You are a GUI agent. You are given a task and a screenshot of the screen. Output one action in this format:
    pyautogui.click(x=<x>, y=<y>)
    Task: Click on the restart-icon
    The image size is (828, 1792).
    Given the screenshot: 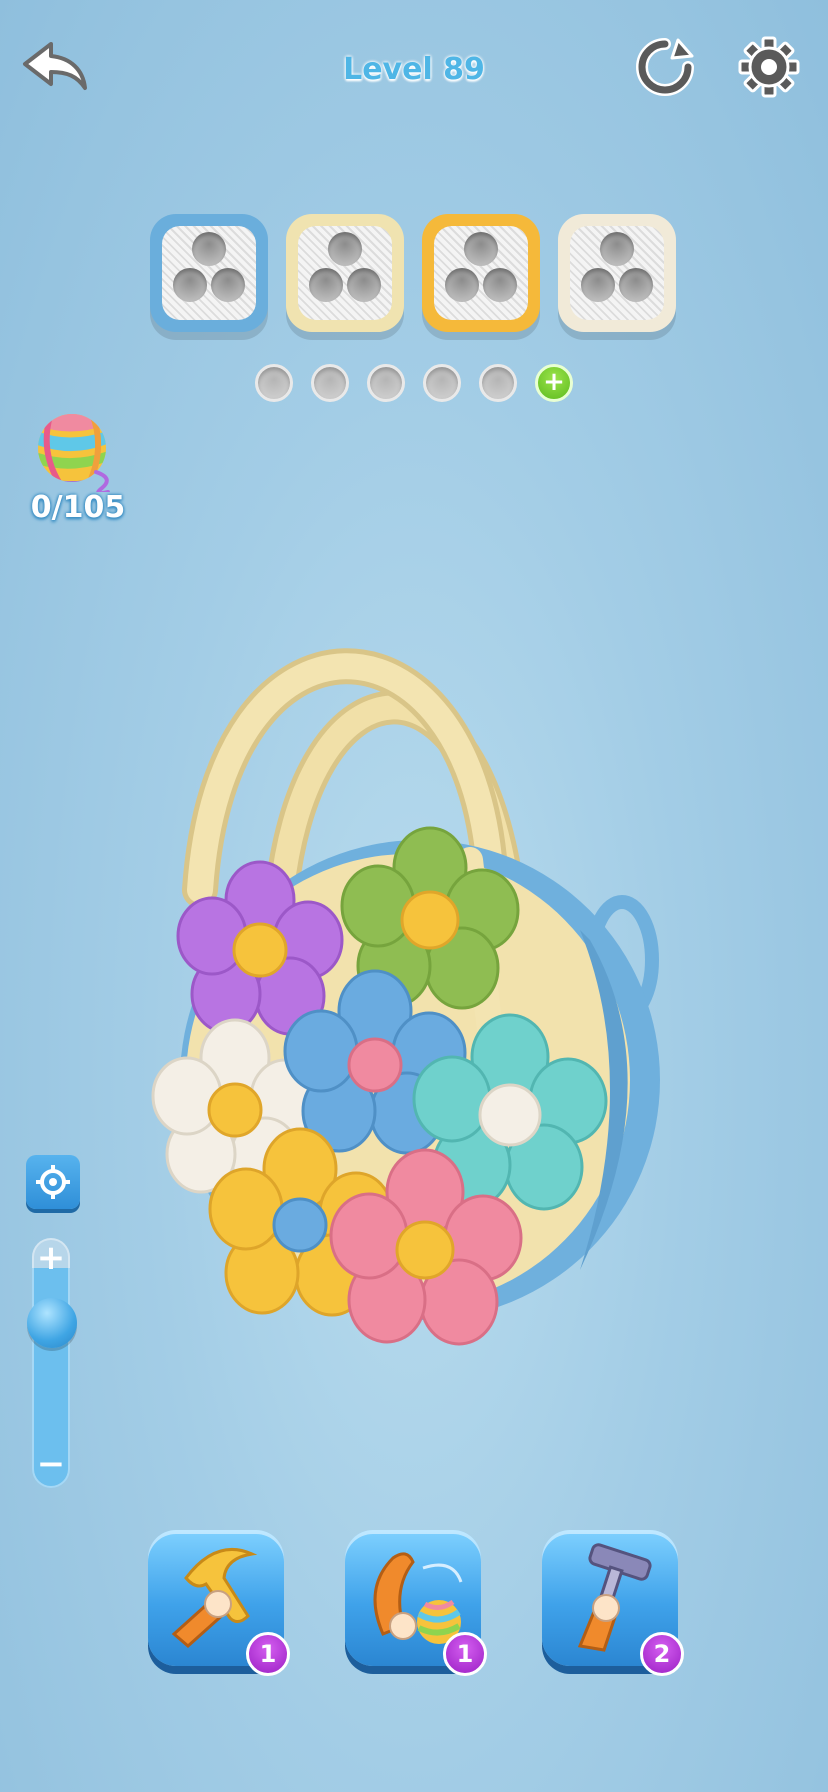 What is the action you would take?
    pyautogui.click(x=665, y=67)
    